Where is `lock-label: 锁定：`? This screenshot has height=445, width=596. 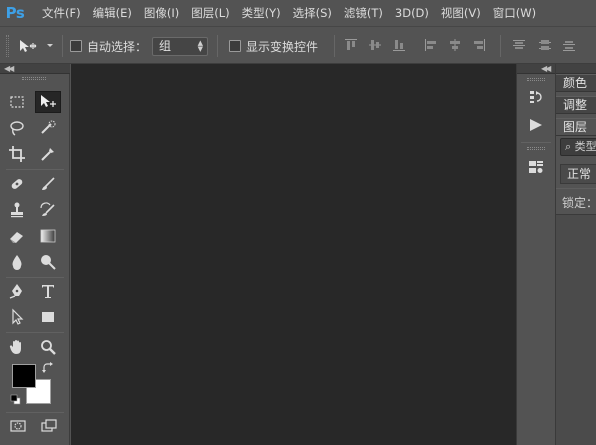 lock-label: 锁定： is located at coordinates (579, 203).